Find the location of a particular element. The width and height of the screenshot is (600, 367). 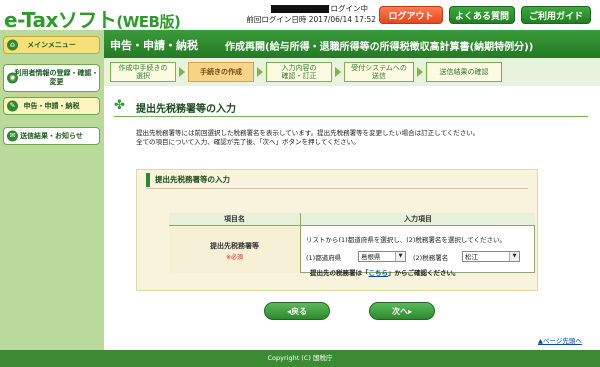

input-hint: リストから(1)都道府県を選択し、(2)税務署名を選択してください。 is located at coordinates (406, 240).